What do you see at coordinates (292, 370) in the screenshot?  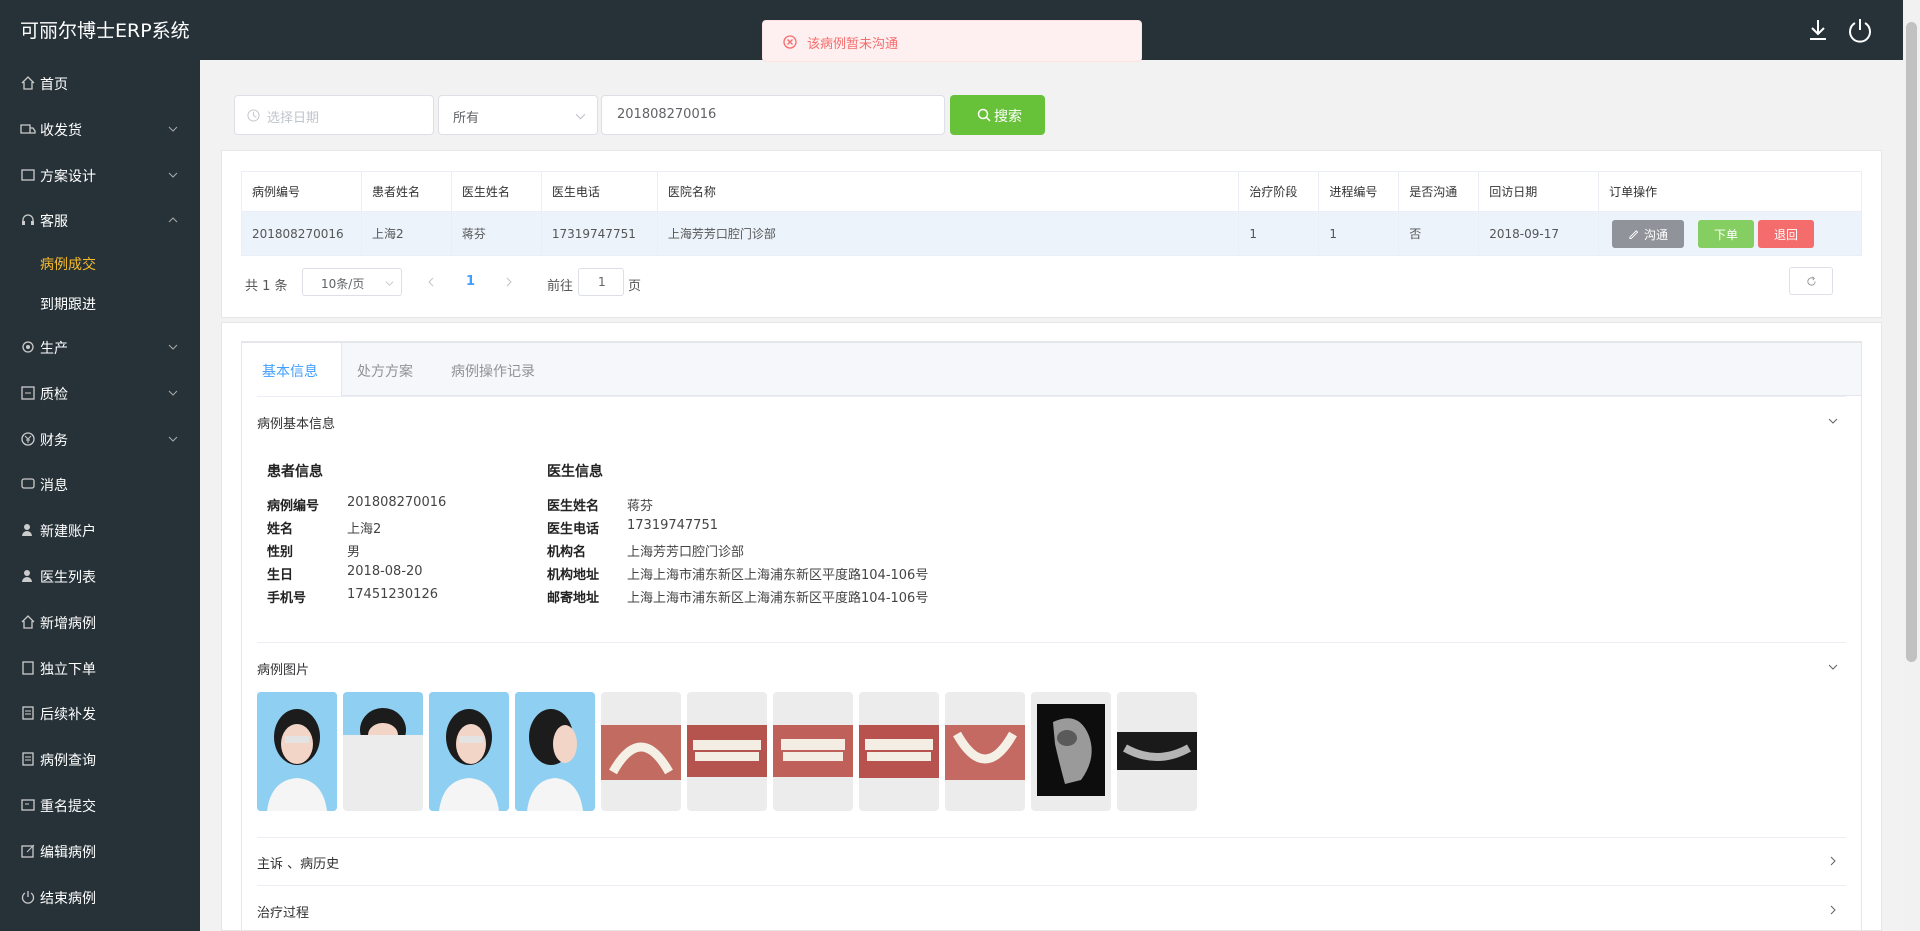 I see `tab-basic-info: 基本信息` at bounding box center [292, 370].